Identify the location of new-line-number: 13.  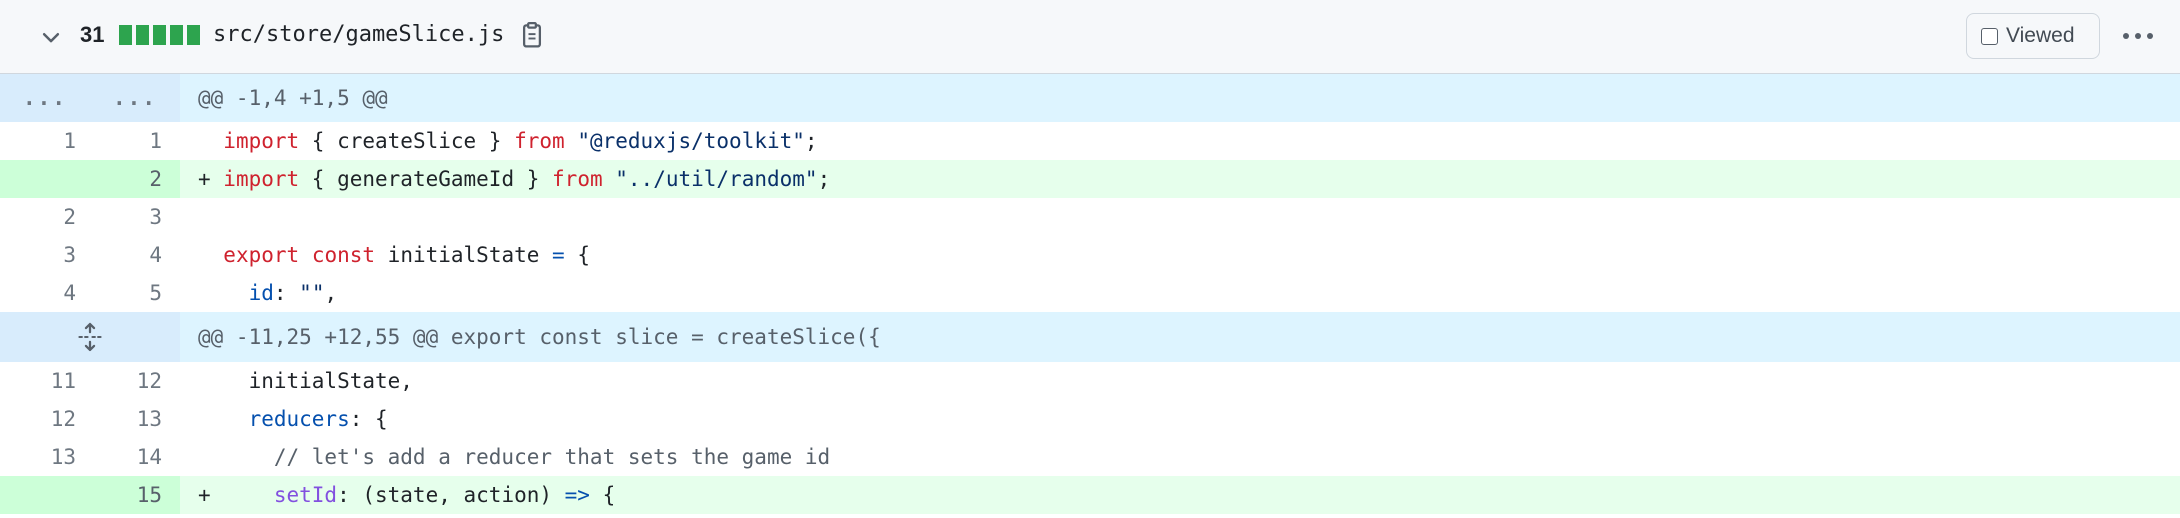
(135, 419).